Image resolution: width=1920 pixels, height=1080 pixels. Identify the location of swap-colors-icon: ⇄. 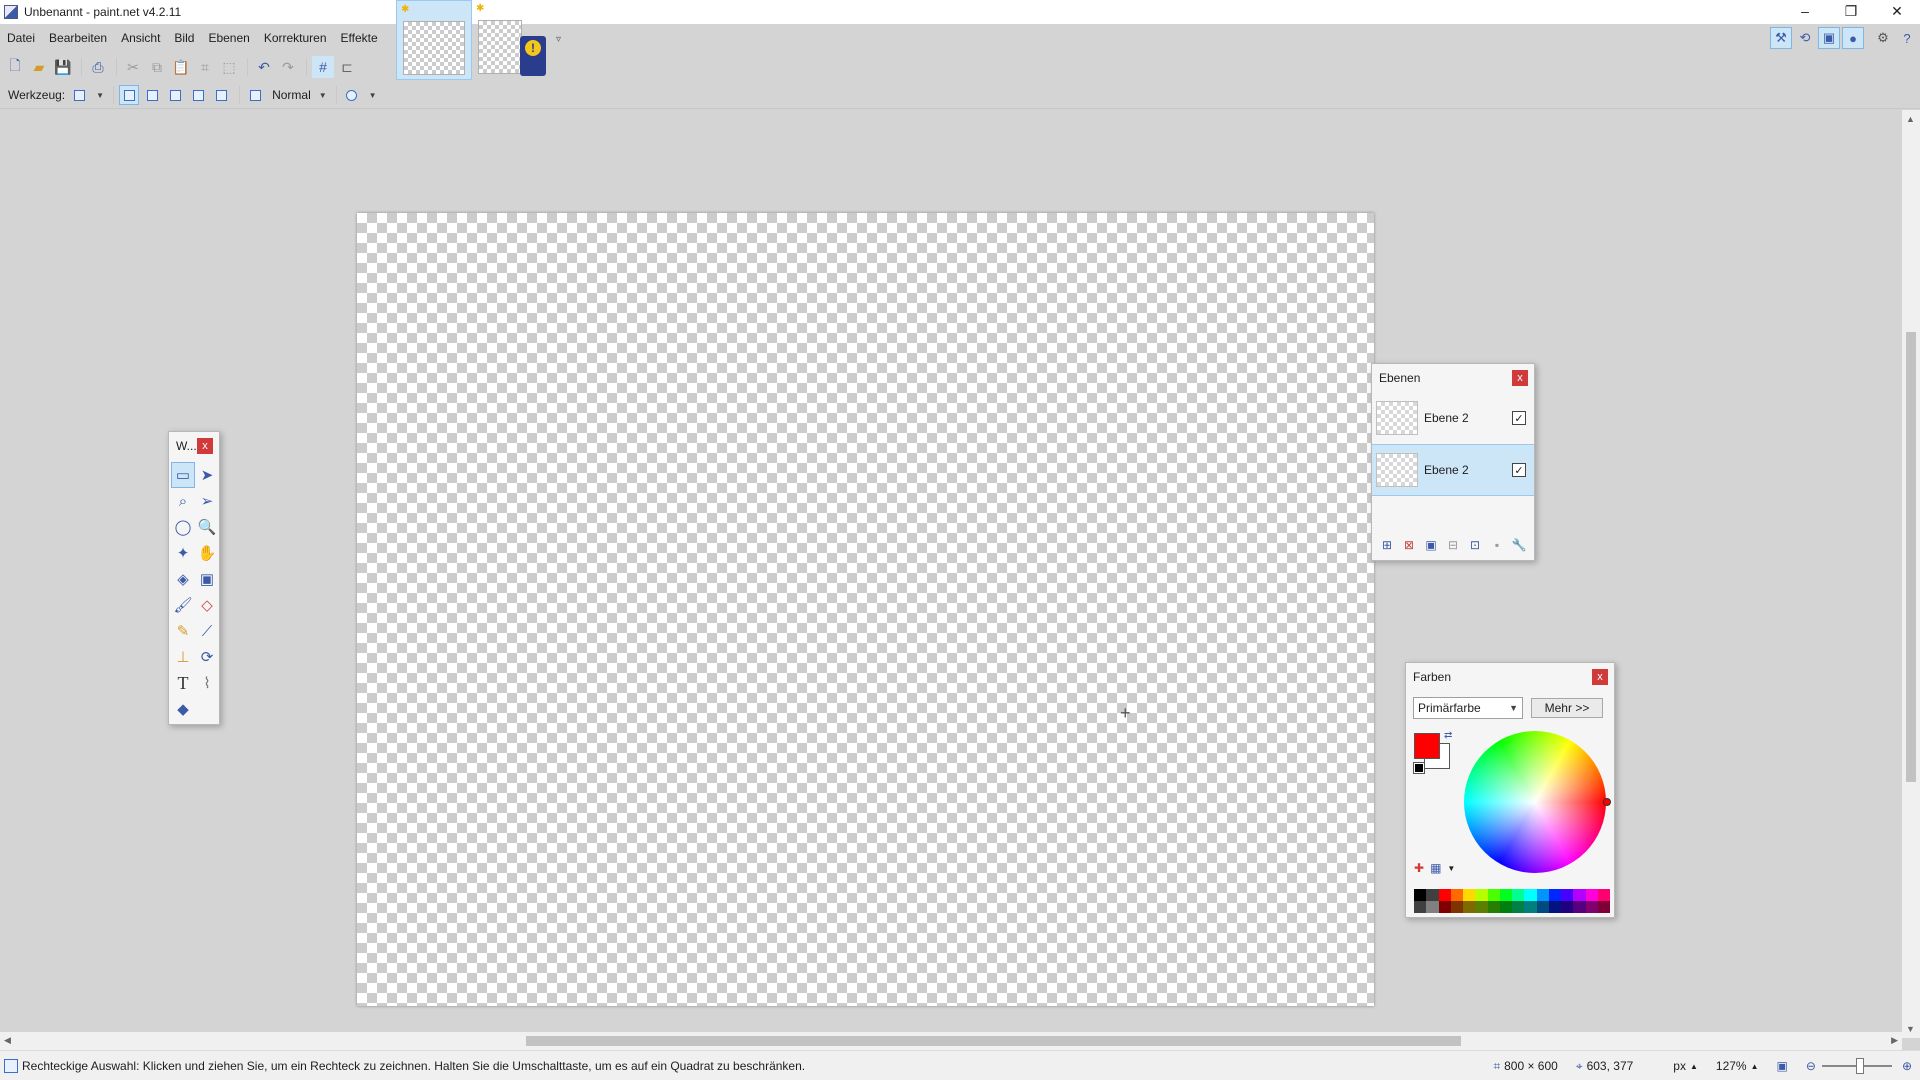
(1448, 735).